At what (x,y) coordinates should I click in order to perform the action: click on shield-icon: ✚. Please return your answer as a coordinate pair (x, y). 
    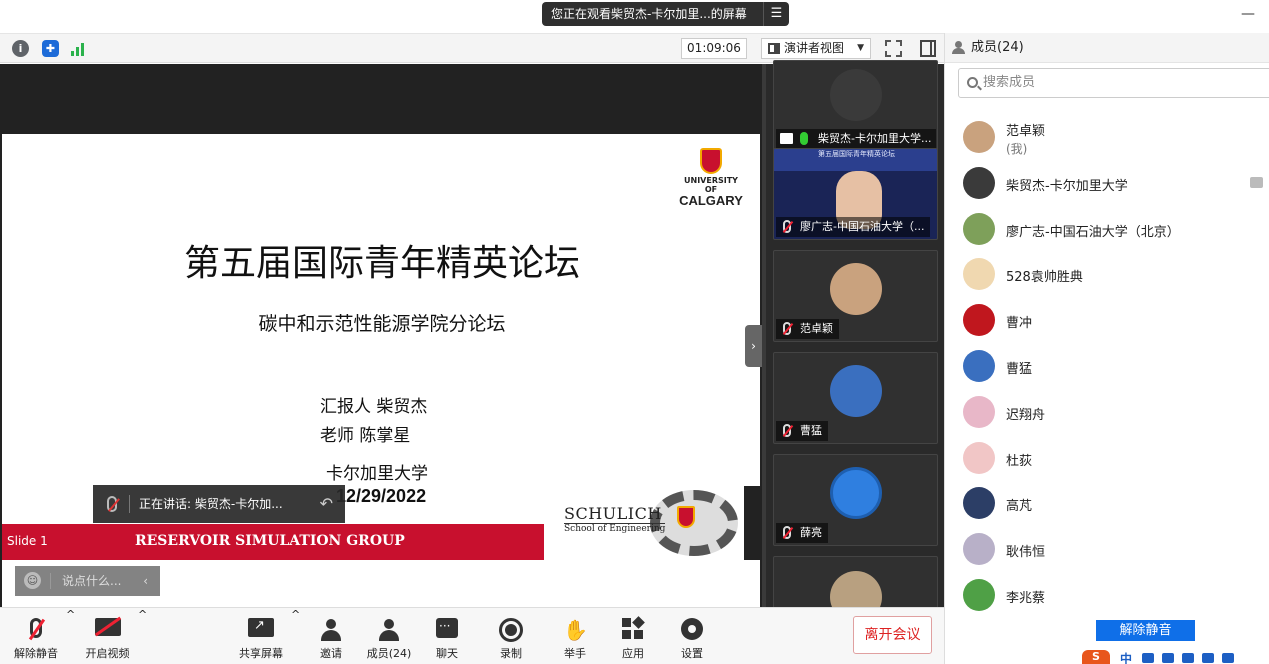
    Looking at the image, I should click on (50, 48).